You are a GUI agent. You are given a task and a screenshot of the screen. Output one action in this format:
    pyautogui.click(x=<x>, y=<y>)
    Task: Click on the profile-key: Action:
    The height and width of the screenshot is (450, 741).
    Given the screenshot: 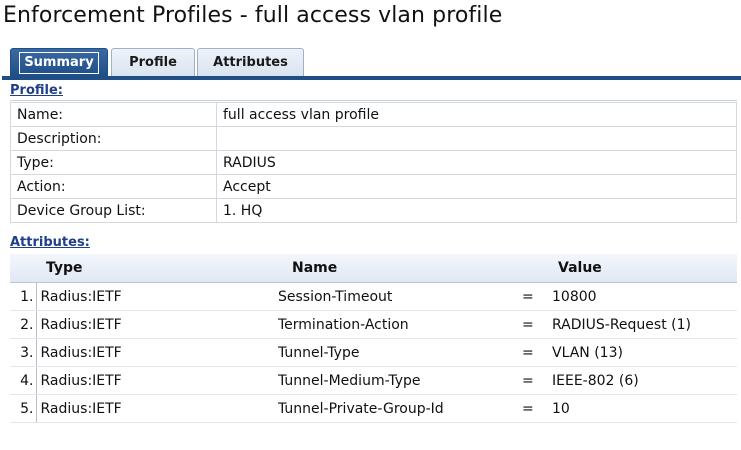 What is the action you would take?
    pyautogui.click(x=113, y=186)
    